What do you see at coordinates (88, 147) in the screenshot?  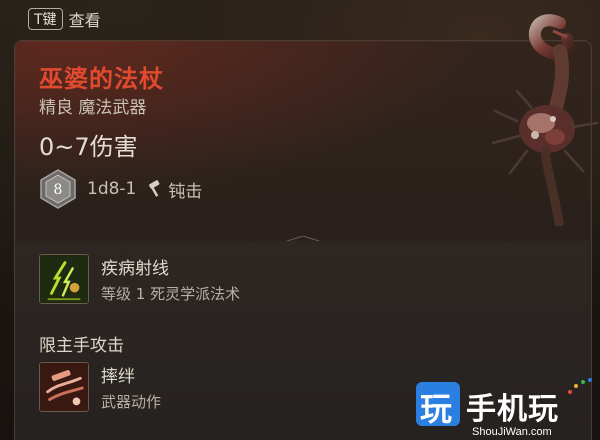 I see `damage-range: 0~7伤害` at bounding box center [88, 147].